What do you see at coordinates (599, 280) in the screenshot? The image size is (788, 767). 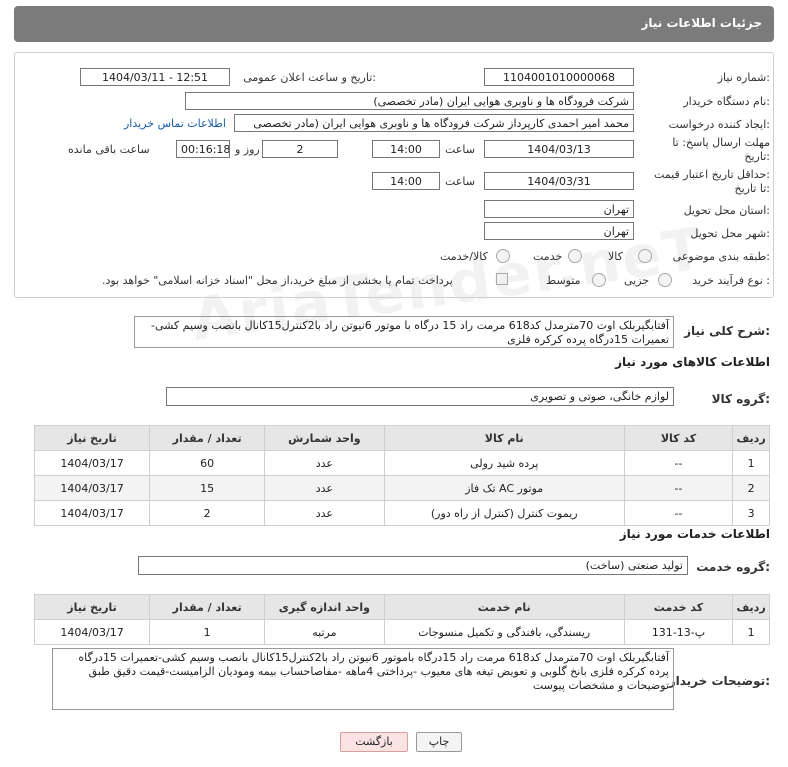 I see `process-radio-medium` at bounding box center [599, 280].